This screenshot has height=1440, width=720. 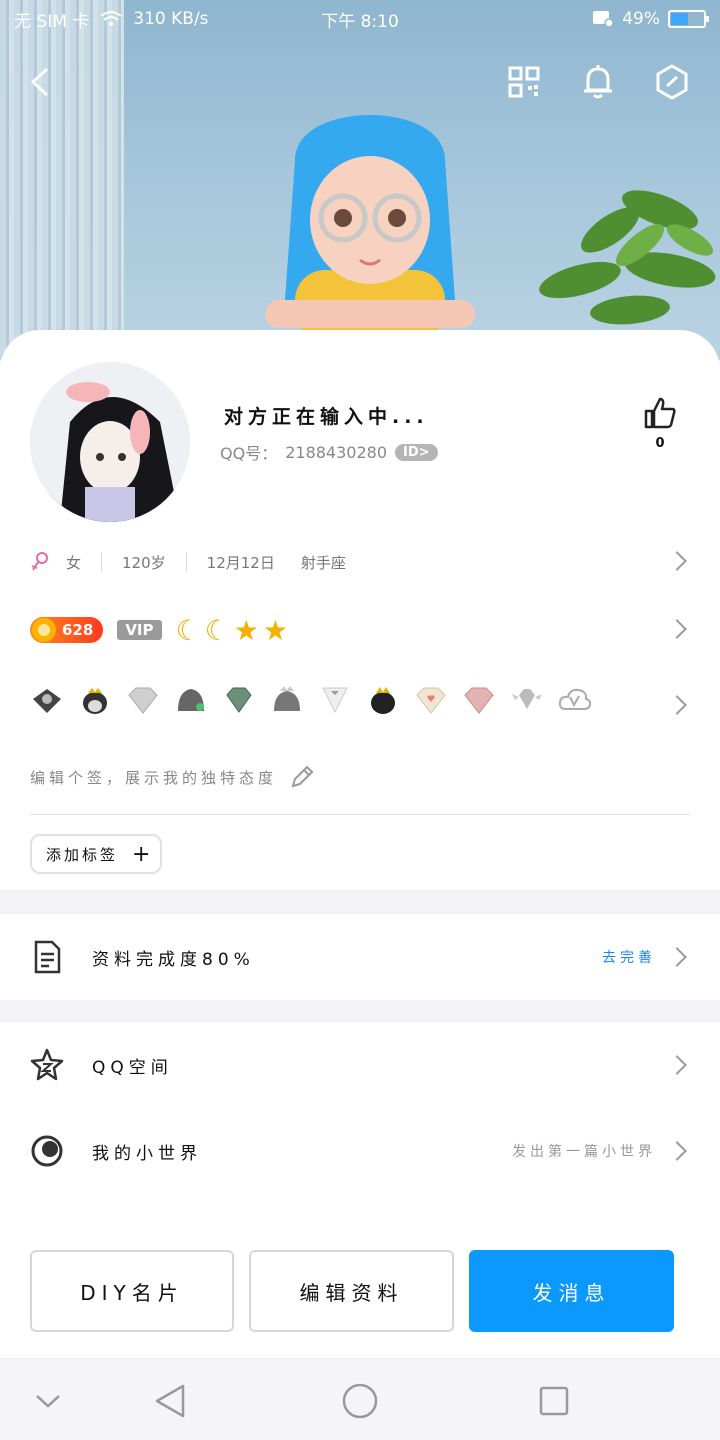 What do you see at coordinates (44, 630) in the screenshot?
I see `coin-icon` at bounding box center [44, 630].